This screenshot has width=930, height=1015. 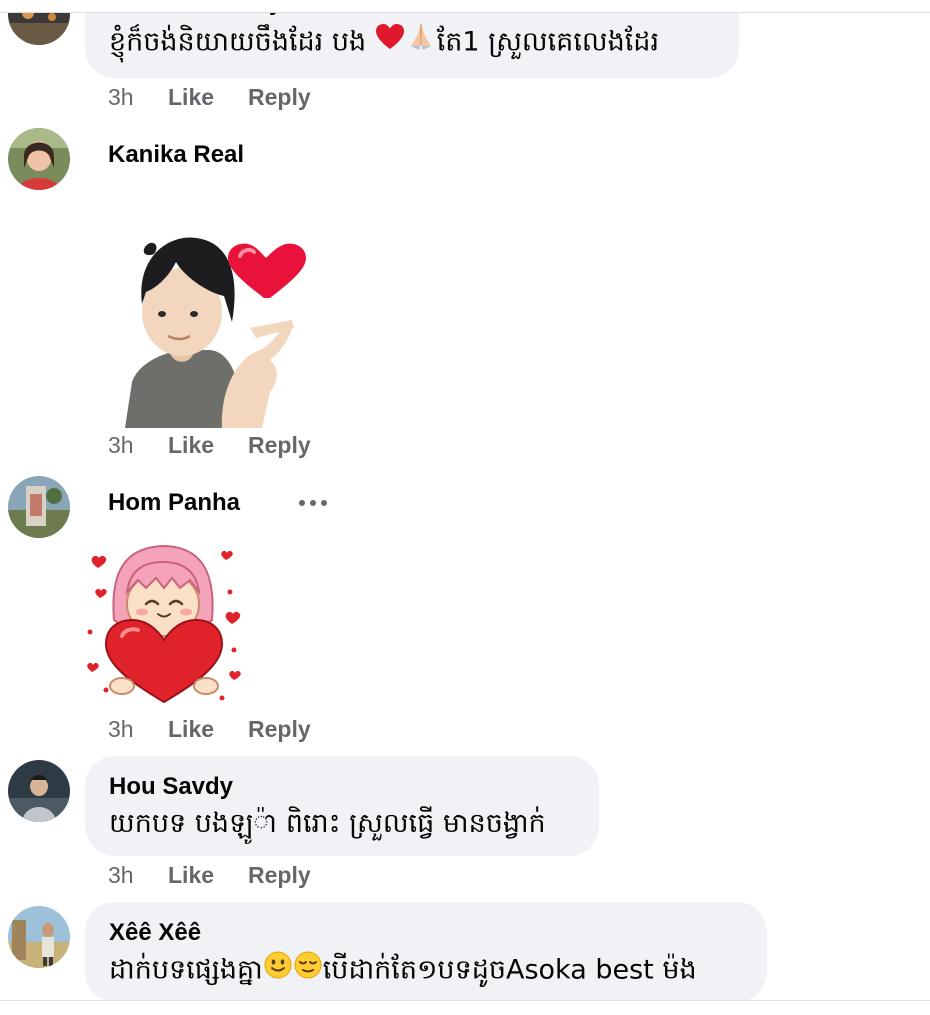 I want to click on relieved-face-emoji-icon, so click(x=308, y=971).